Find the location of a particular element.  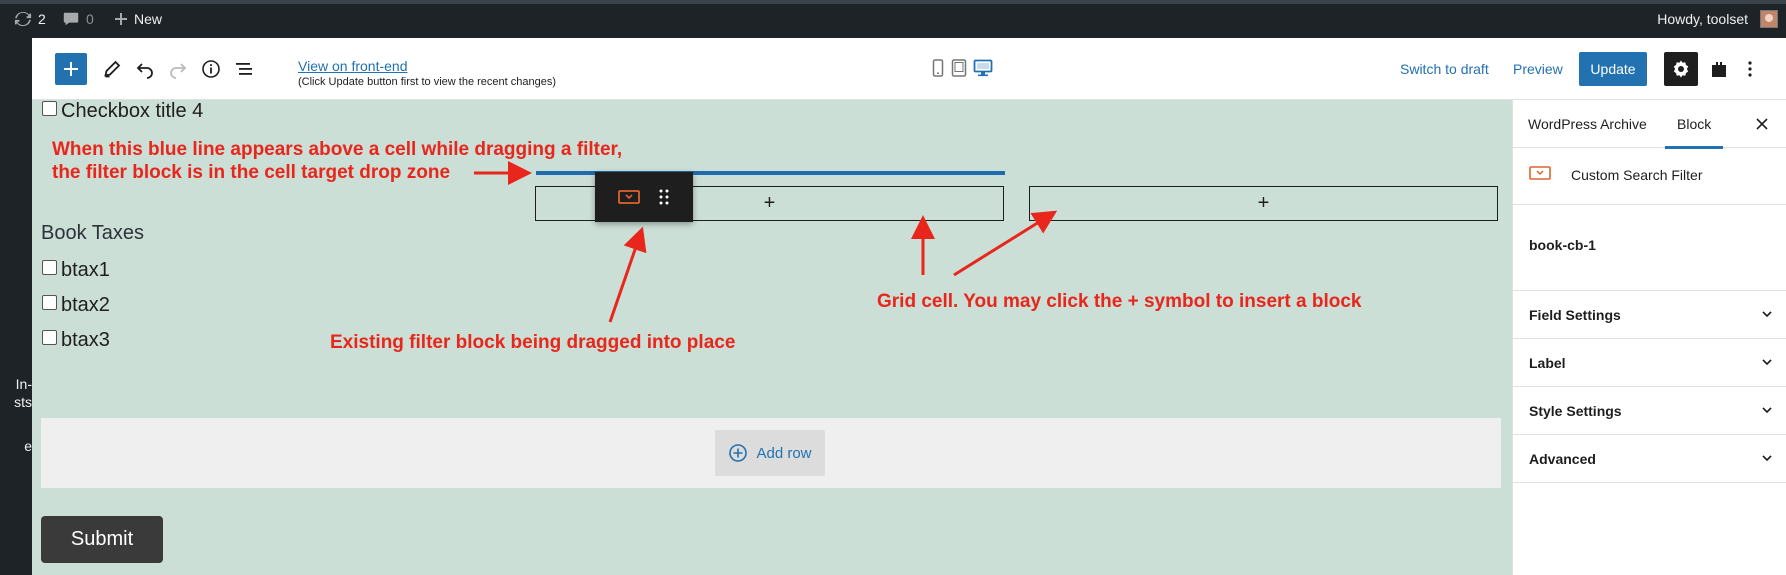

menu-fragment: In- is located at coordinates (24, 384).